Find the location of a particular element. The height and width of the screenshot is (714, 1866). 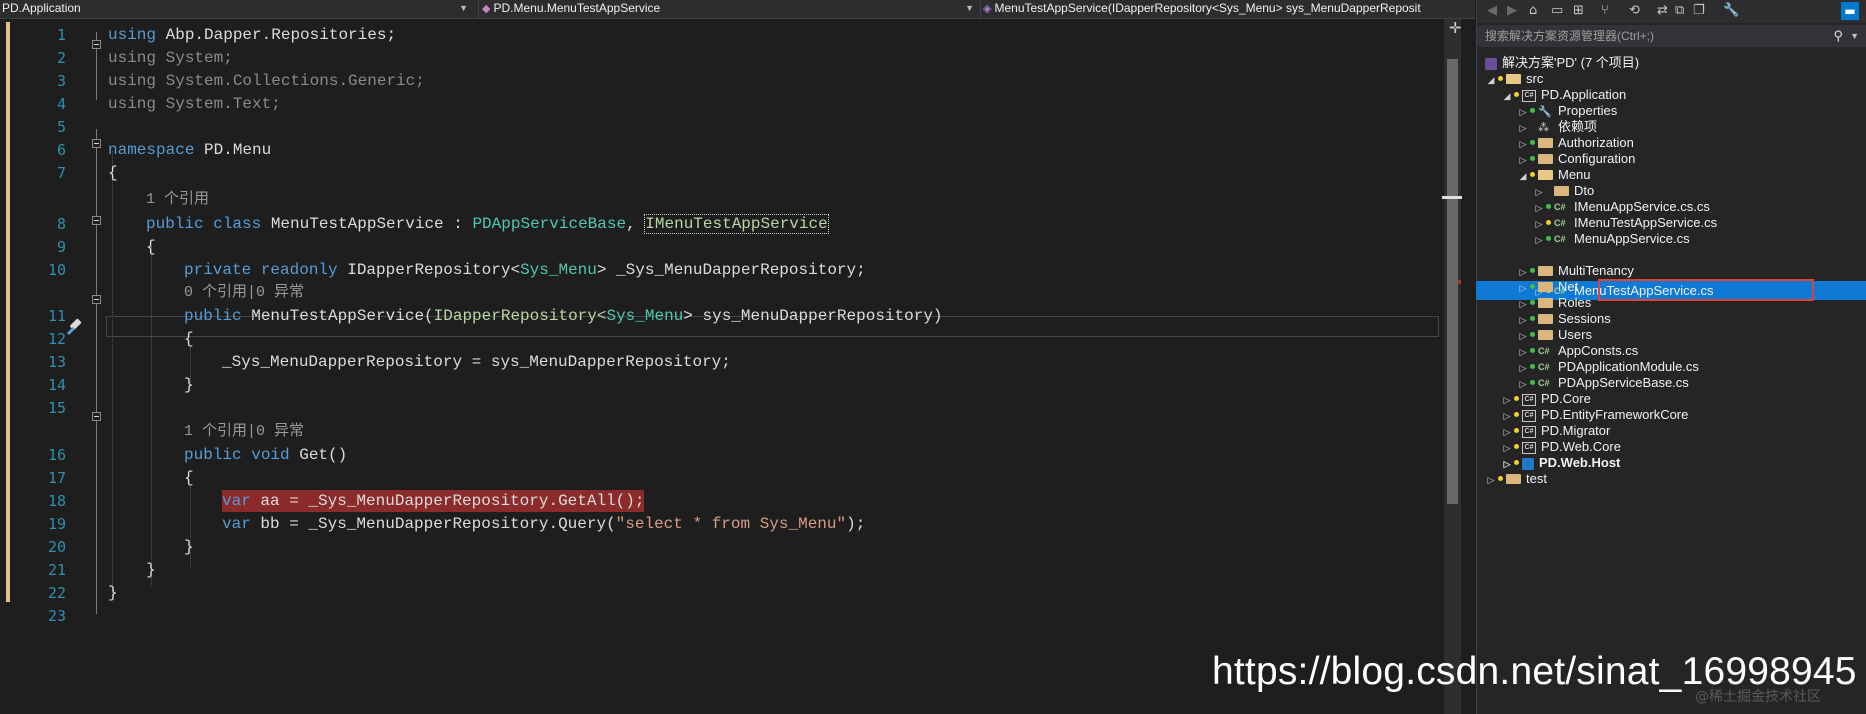

code-line: 16 public void Get() is located at coordinates (720, 455).